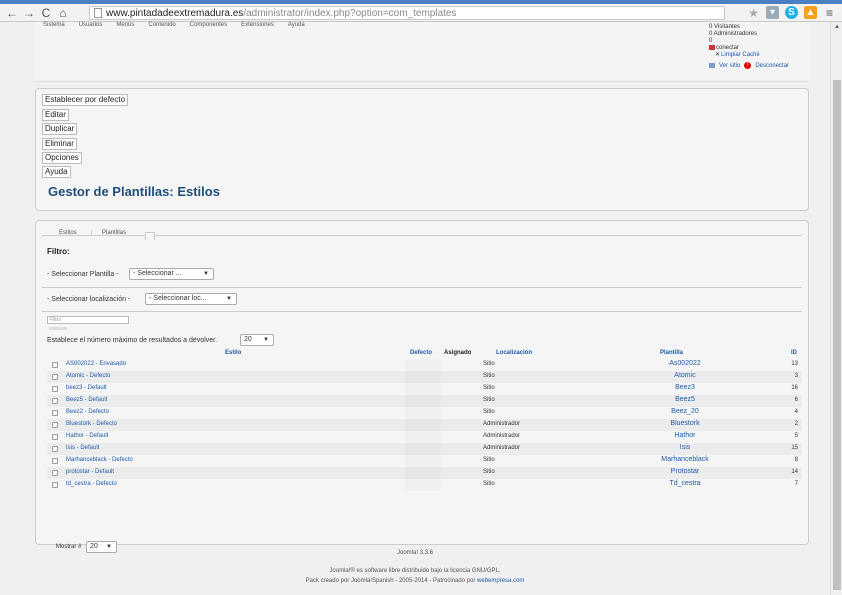 The width and height of the screenshot is (842, 595). What do you see at coordinates (685, 375) in the screenshot?
I see `template-link: Atomic` at bounding box center [685, 375].